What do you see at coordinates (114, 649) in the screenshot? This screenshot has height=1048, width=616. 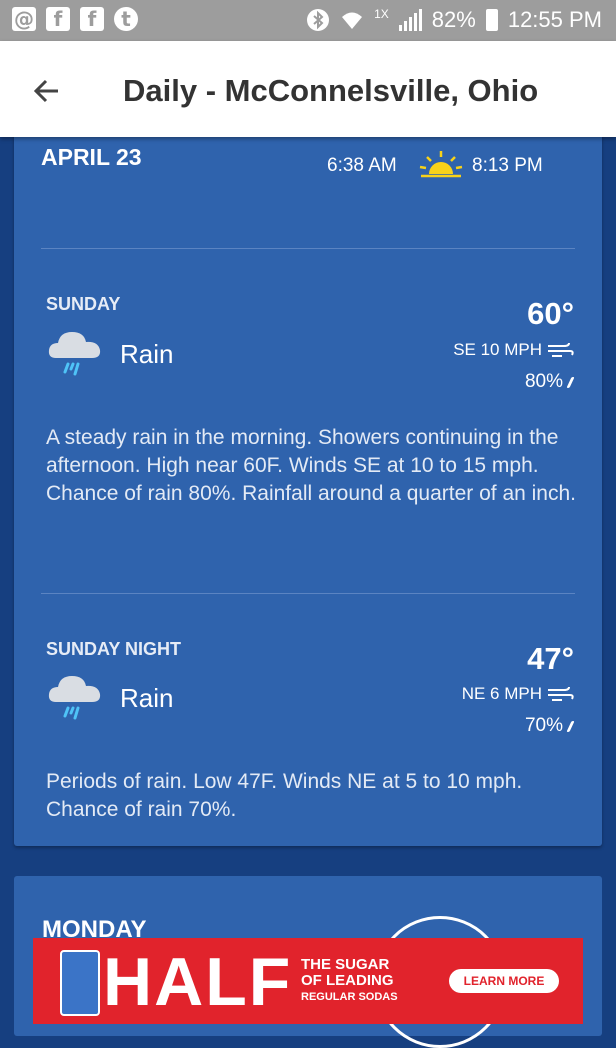 I see `period-name: SUNDAY NIGHT` at bounding box center [114, 649].